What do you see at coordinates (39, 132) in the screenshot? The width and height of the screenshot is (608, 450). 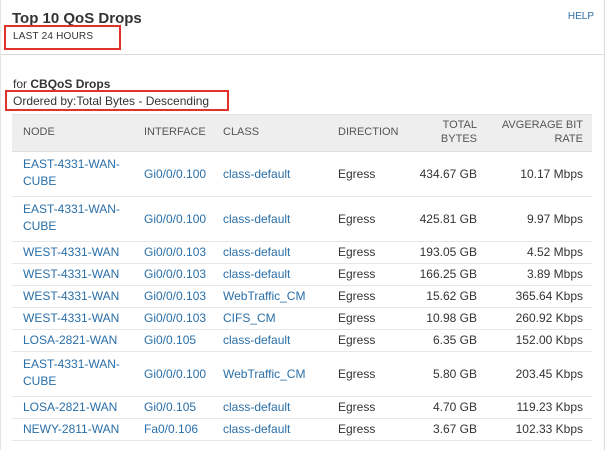 I see `col-node: NODE` at bounding box center [39, 132].